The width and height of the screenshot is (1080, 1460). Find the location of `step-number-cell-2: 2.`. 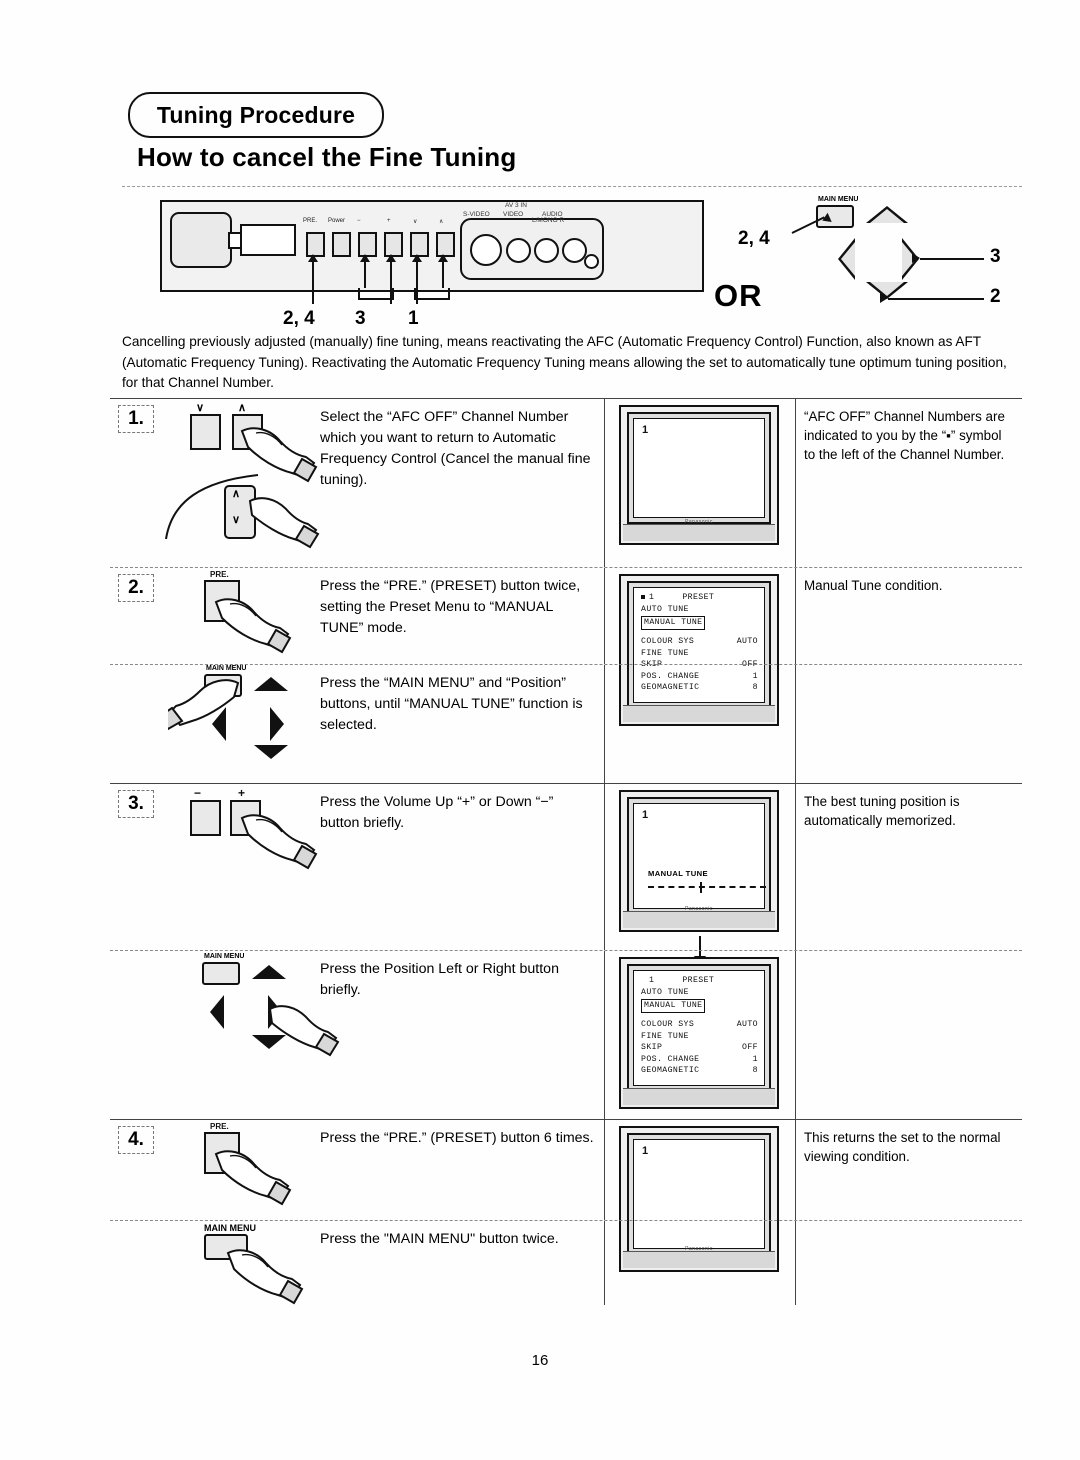

step-number-cell-2: 2. is located at coordinates (136, 616).